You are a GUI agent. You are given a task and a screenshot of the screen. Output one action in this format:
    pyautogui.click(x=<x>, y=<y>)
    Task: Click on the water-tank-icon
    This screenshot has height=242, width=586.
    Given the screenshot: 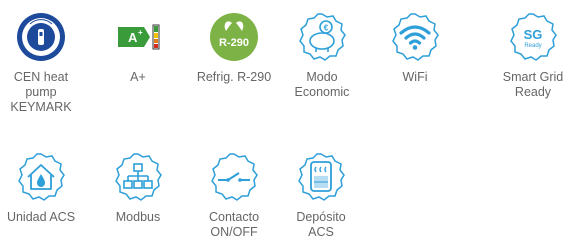 What is the action you would take?
    pyautogui.click(x=321, y=177)
    